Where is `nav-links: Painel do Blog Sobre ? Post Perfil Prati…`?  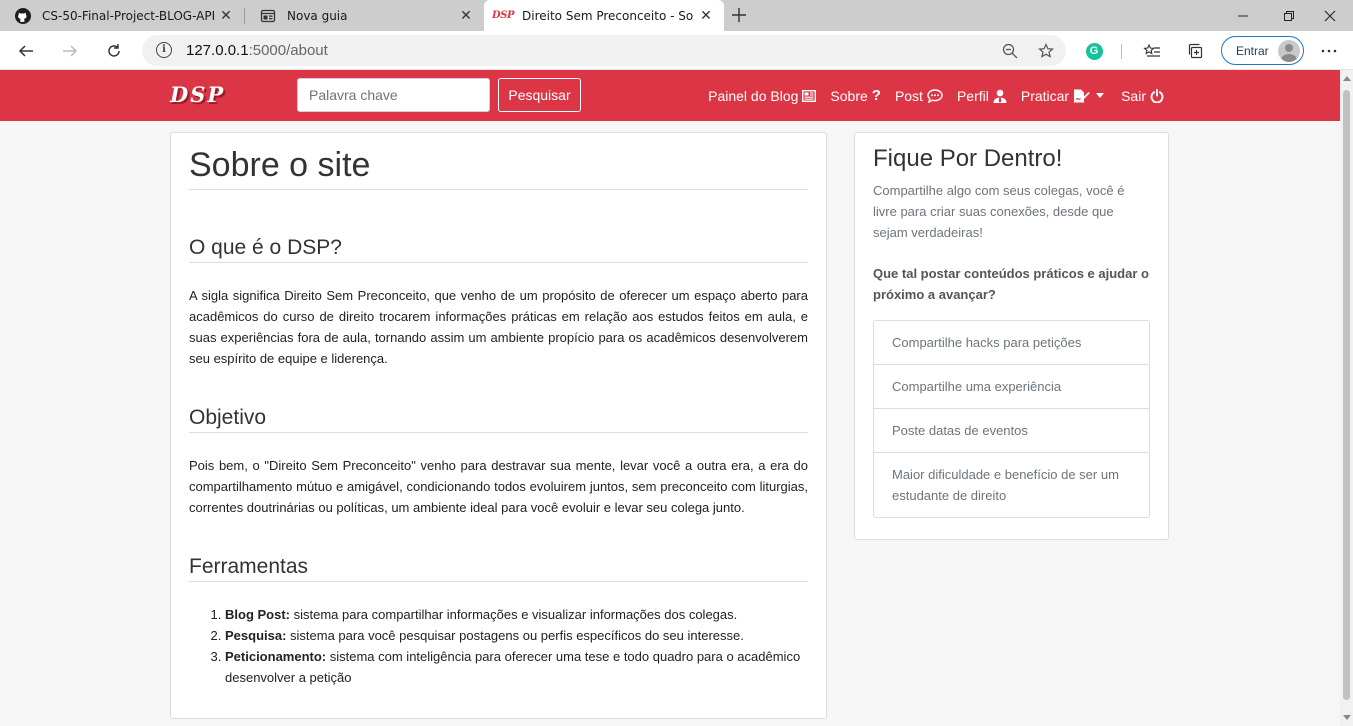 nav-links: Painel do Blog Sobre ? Post Perfil Prati… is located at coordinates (929, 95).